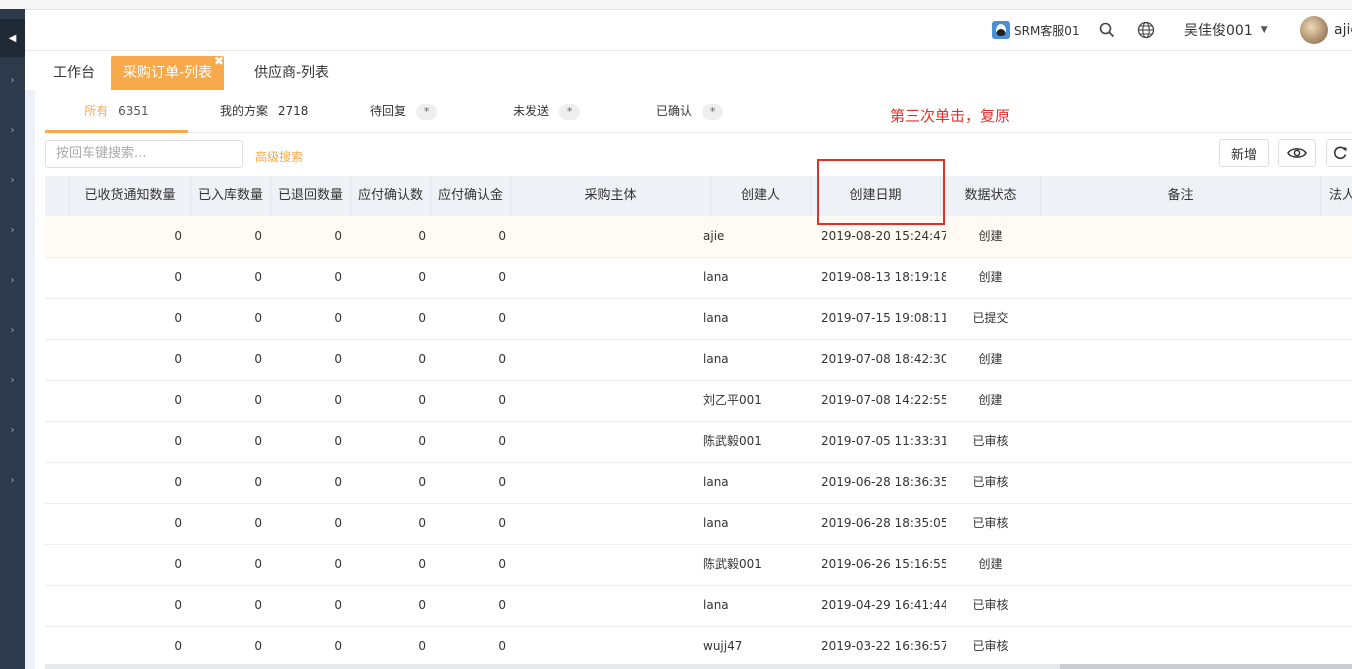 The width and height of the screenshot is (1352, 669). What do you see at coordinates (1244, 153) in the screenshot?
I see `add-button: 新增` at bounding box center [1244, 153].